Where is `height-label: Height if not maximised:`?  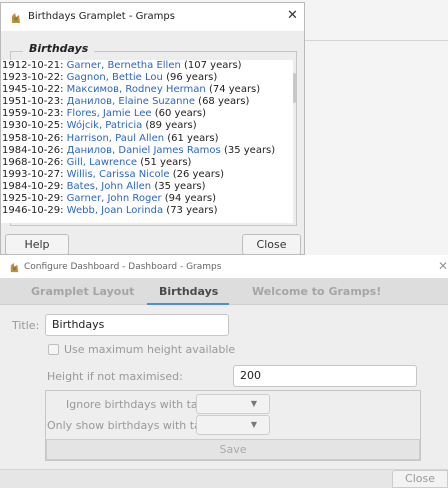
height-label: Height if not maximised: is located at coordinates (115, 376).